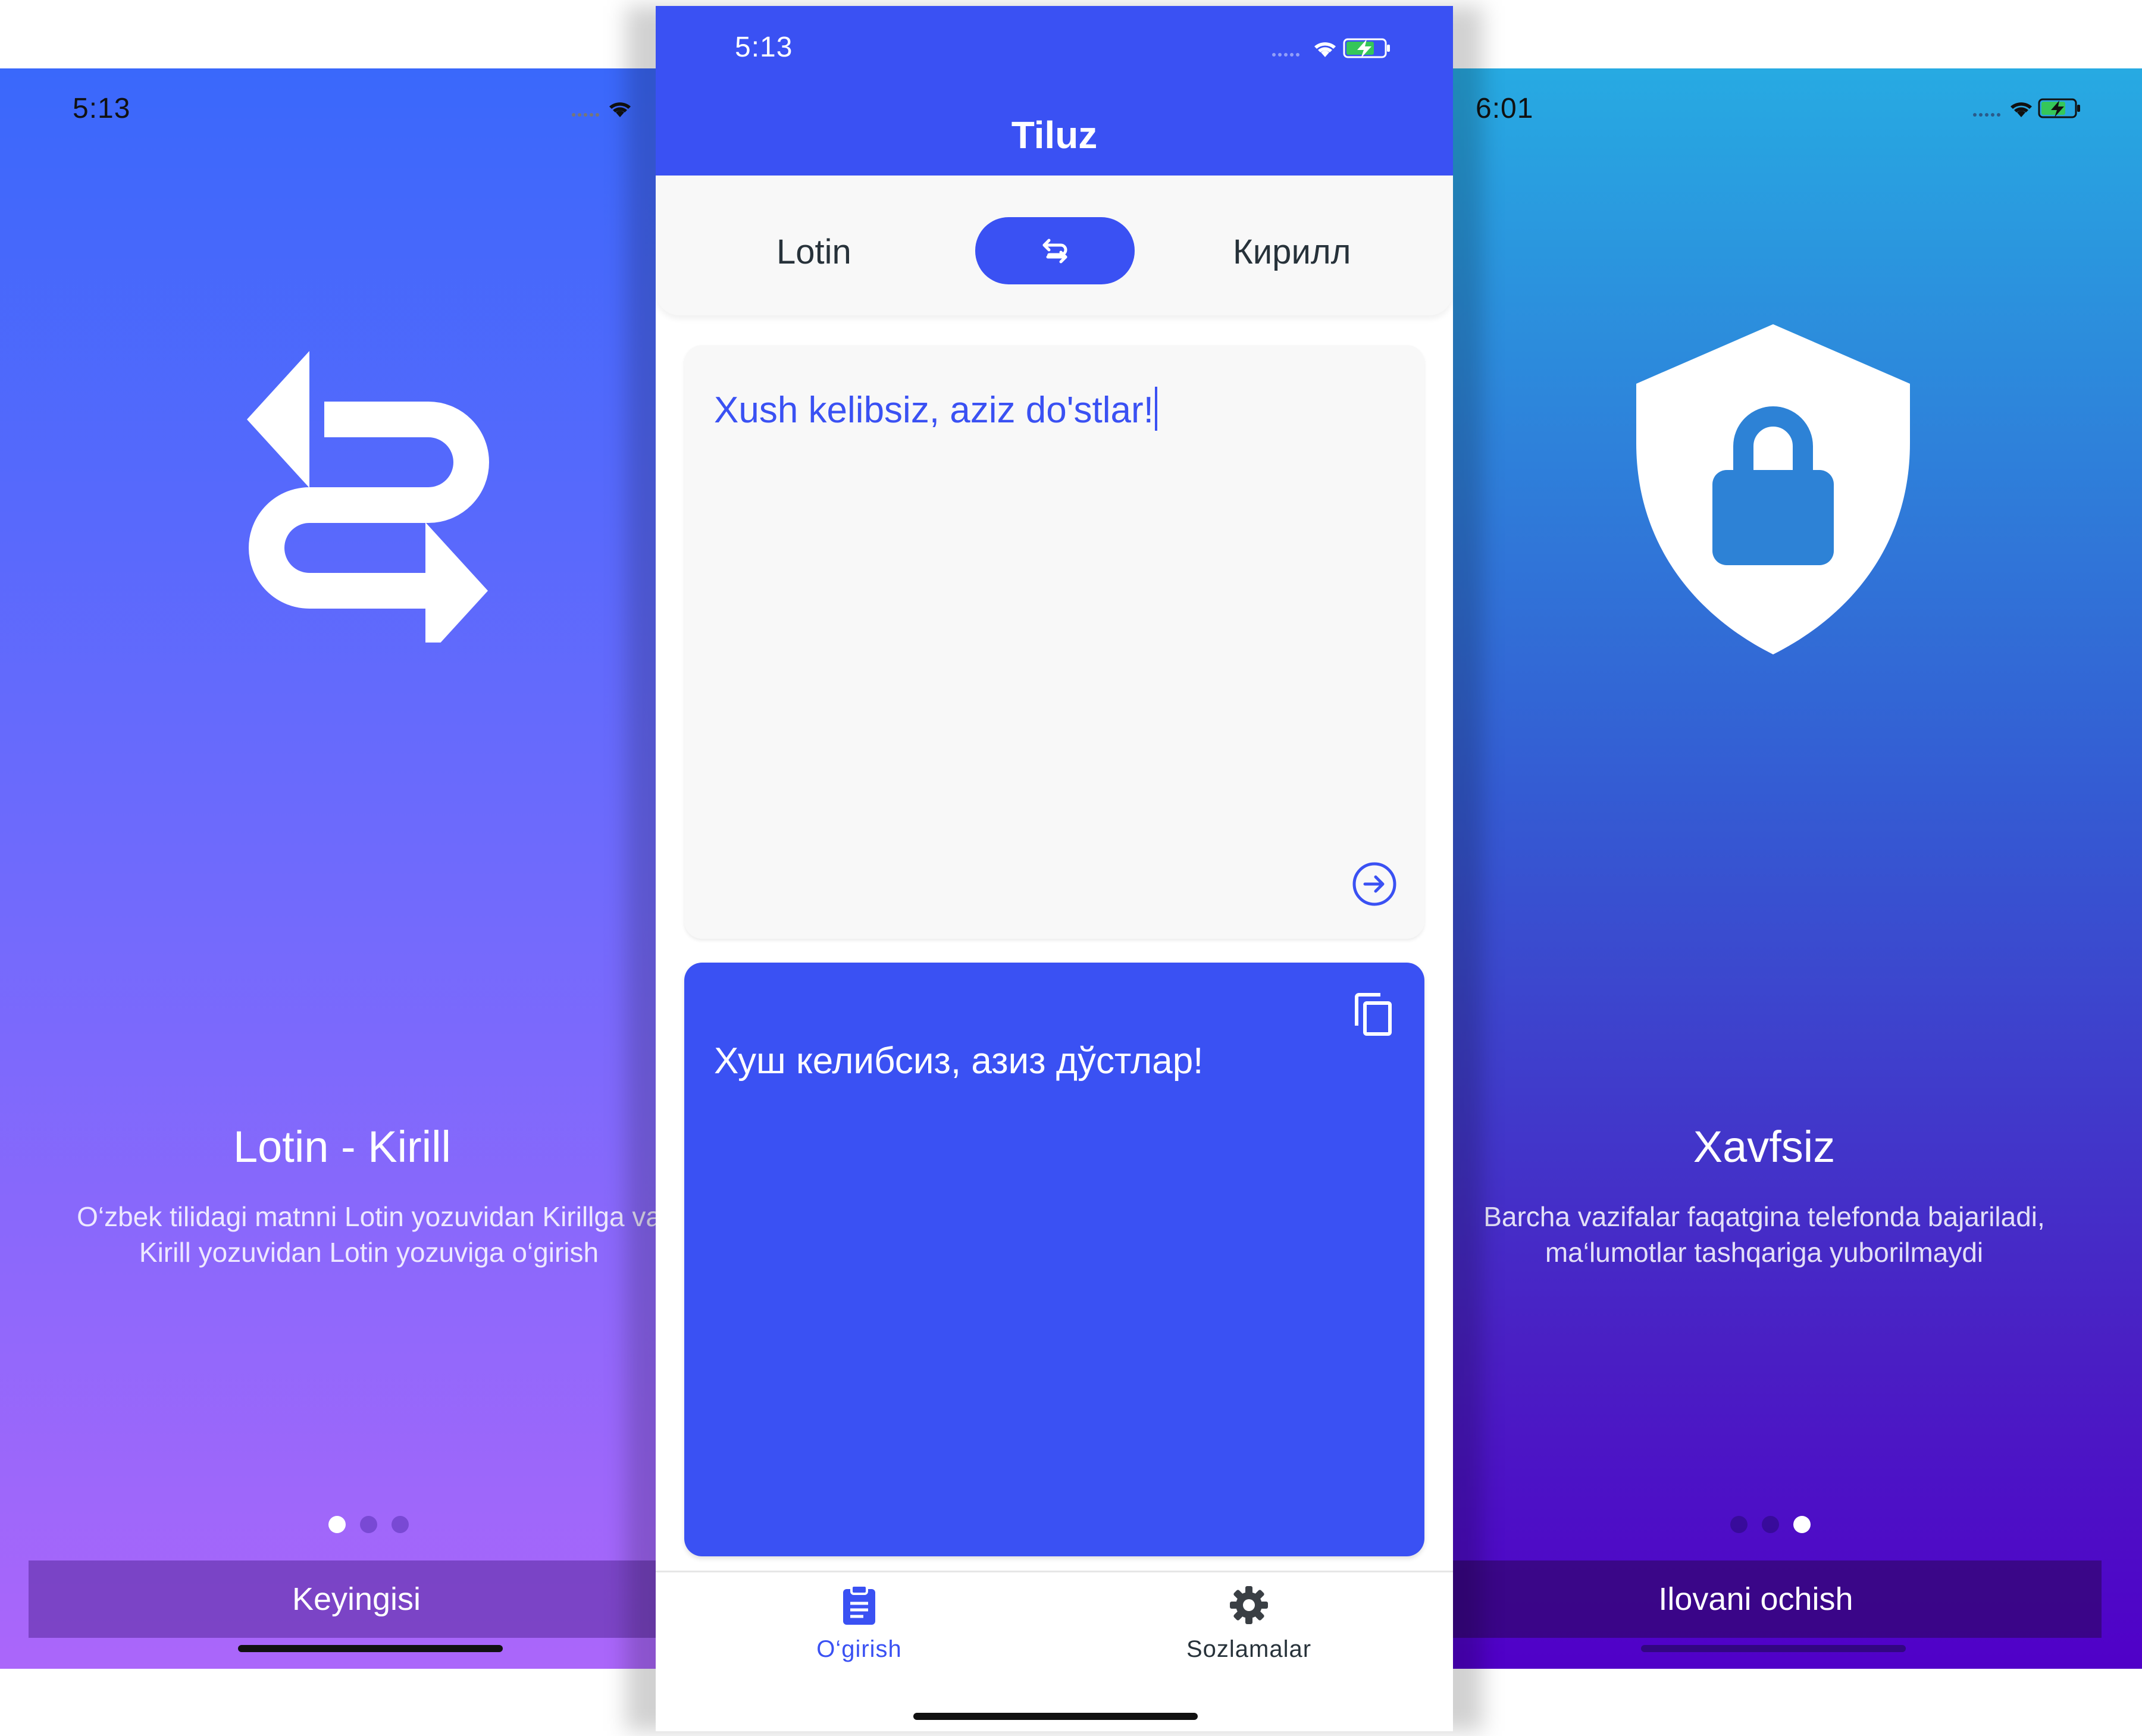  I want to click on description-line: ma‘lumotlar tashqariga yuborilmaydi, so click(1764, 1252).